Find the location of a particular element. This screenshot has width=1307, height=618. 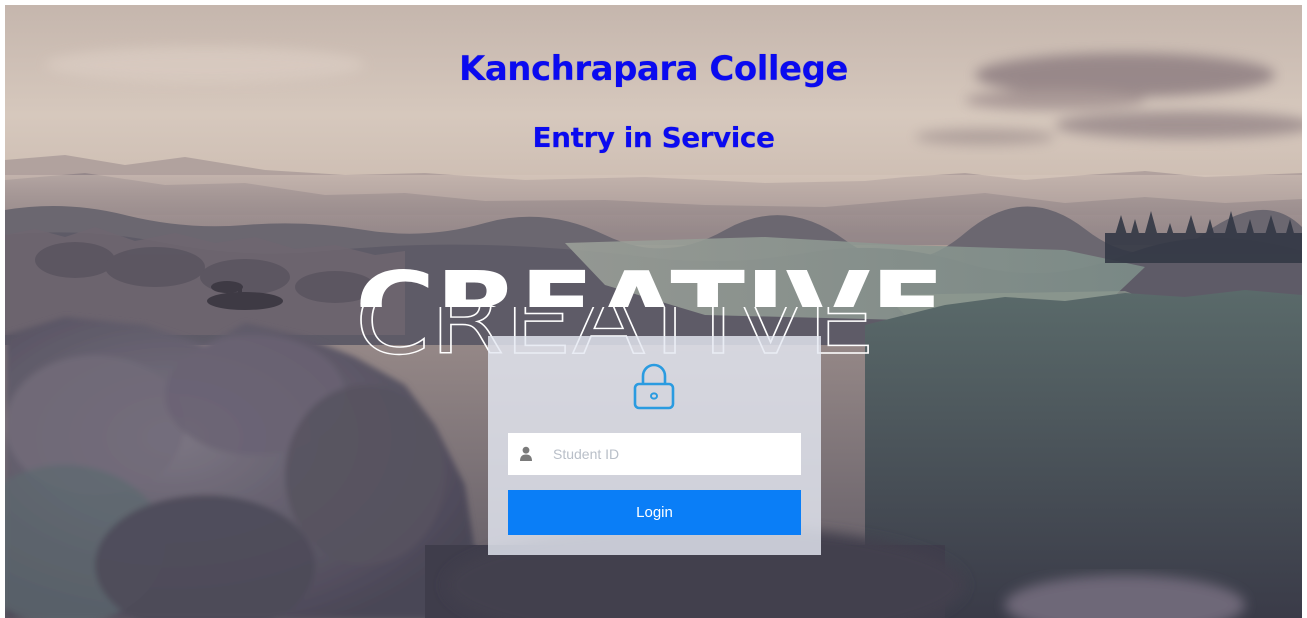

login-button: Login is located at coordinates (654, 512).